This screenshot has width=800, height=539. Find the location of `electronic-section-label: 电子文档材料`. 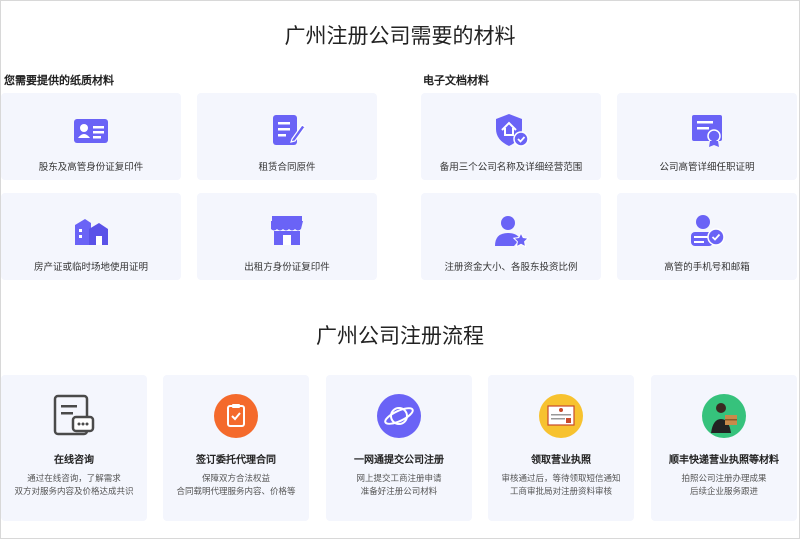

electronic-section-label: 电子文档材料 is located at coordinates (456, 80).